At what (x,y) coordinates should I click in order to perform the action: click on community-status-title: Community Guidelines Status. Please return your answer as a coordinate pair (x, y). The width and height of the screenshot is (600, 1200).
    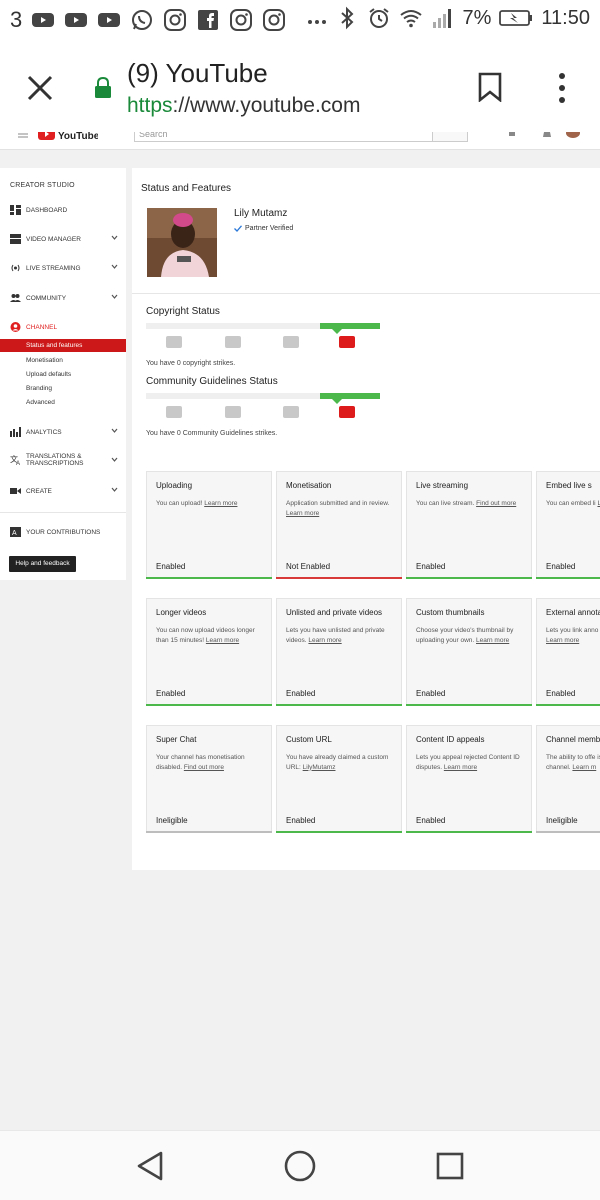
    Looking at the image, I should click on (212, 381).